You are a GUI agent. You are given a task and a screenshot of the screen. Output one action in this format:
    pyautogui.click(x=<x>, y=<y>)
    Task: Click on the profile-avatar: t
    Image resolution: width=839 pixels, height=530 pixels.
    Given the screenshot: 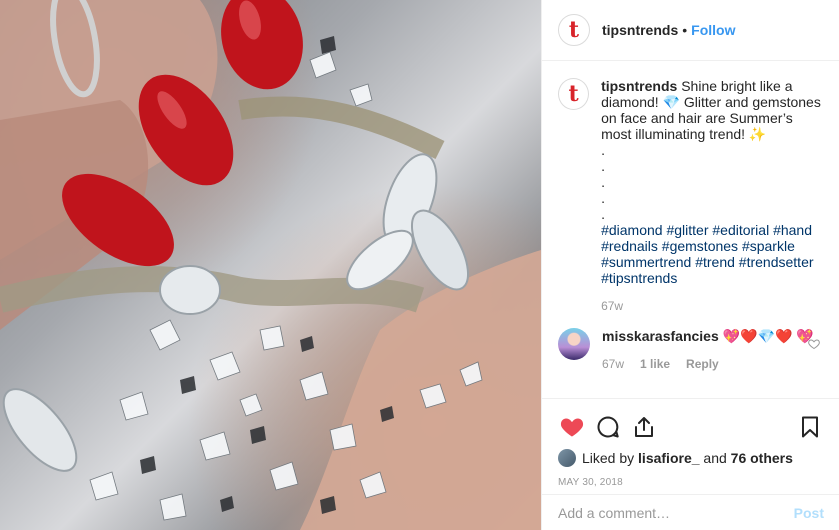 What is the action you would take?
    pyautogui.click(x=574, y=30)
    